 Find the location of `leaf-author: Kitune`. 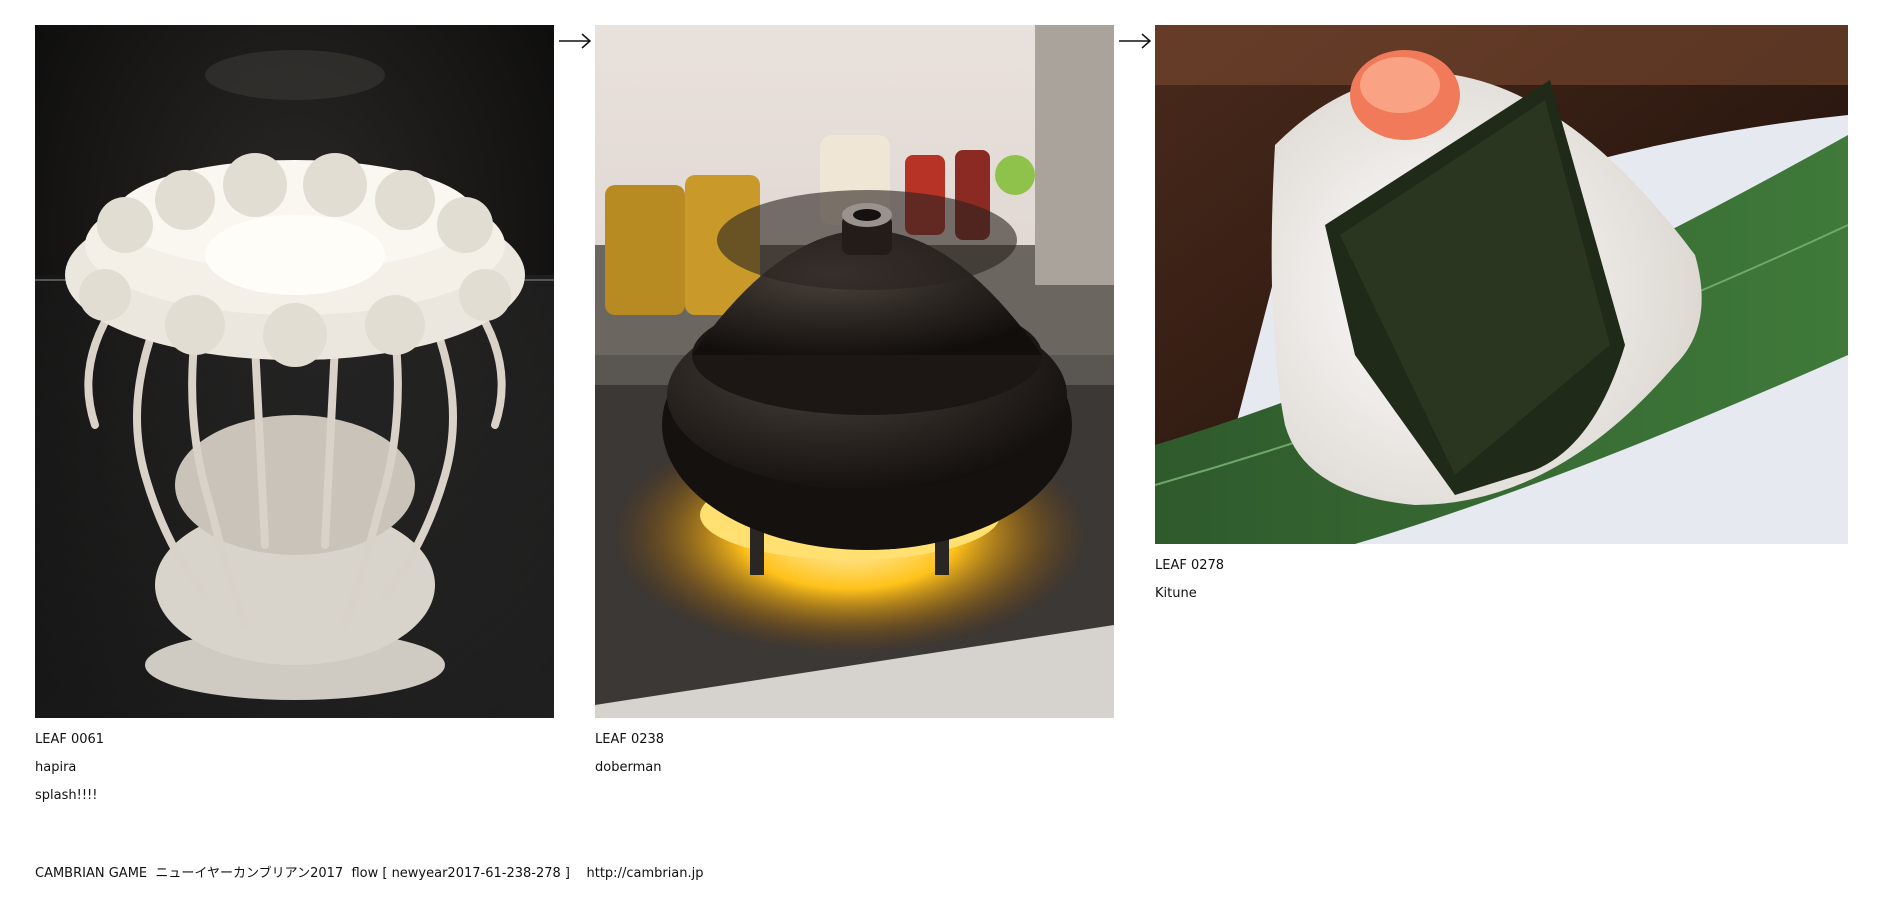

leaf-author: Kitune is located at coordinates (1501, 594).